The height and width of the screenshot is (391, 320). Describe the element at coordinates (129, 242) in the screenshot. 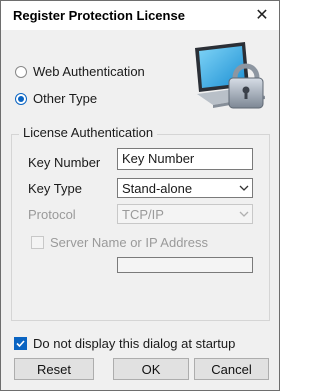

I see `server-name-label: Server Name or IP Address` at that location.